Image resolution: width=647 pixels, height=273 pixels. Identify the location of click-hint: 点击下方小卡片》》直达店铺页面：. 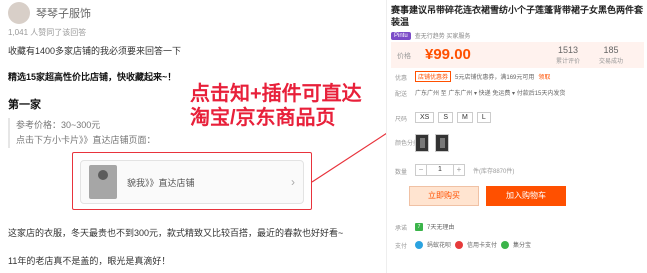
(86, 140).